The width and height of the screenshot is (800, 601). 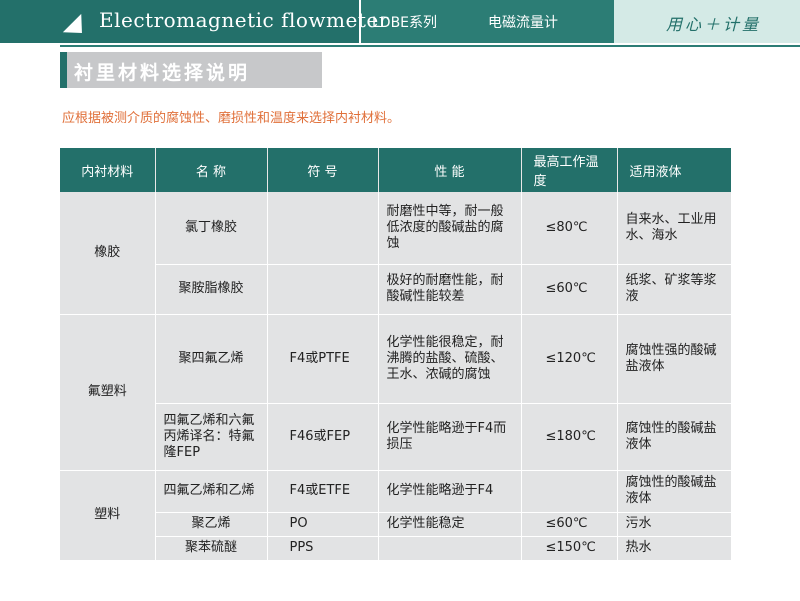 What do you see at coordinates (714, 24) in the screenshot?
I see `header-slogan: 用心＋计量` at bounding box center [714, 24].